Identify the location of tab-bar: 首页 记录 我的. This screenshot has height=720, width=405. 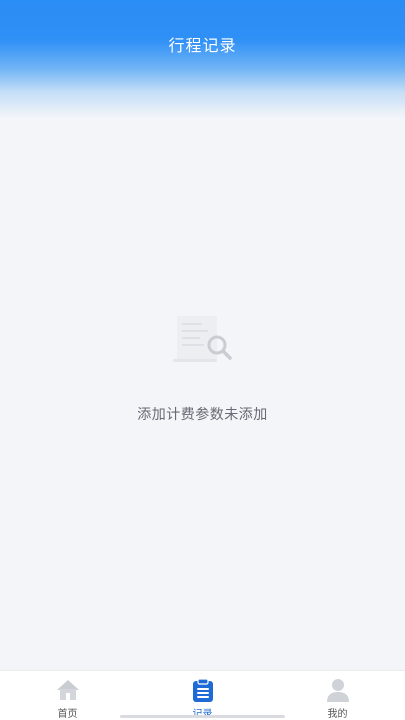
(202, 695).